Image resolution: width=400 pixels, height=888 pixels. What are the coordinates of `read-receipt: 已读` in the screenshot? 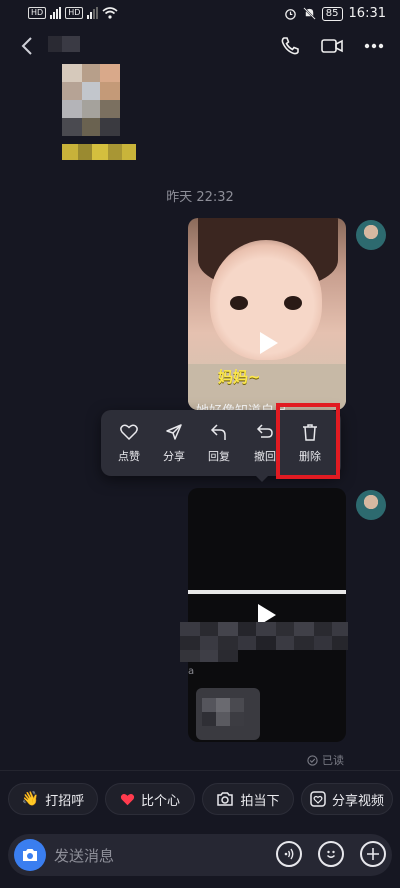 It's located at (325, 760).